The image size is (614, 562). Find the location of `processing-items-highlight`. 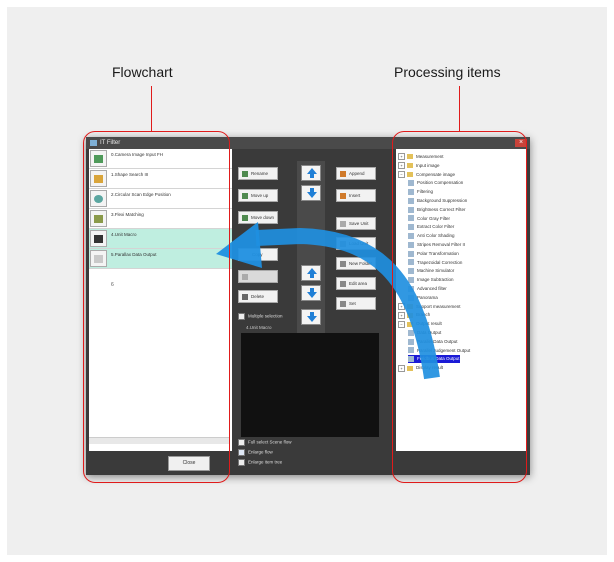

processing-items-highlight is located at coordinates (459, 307).